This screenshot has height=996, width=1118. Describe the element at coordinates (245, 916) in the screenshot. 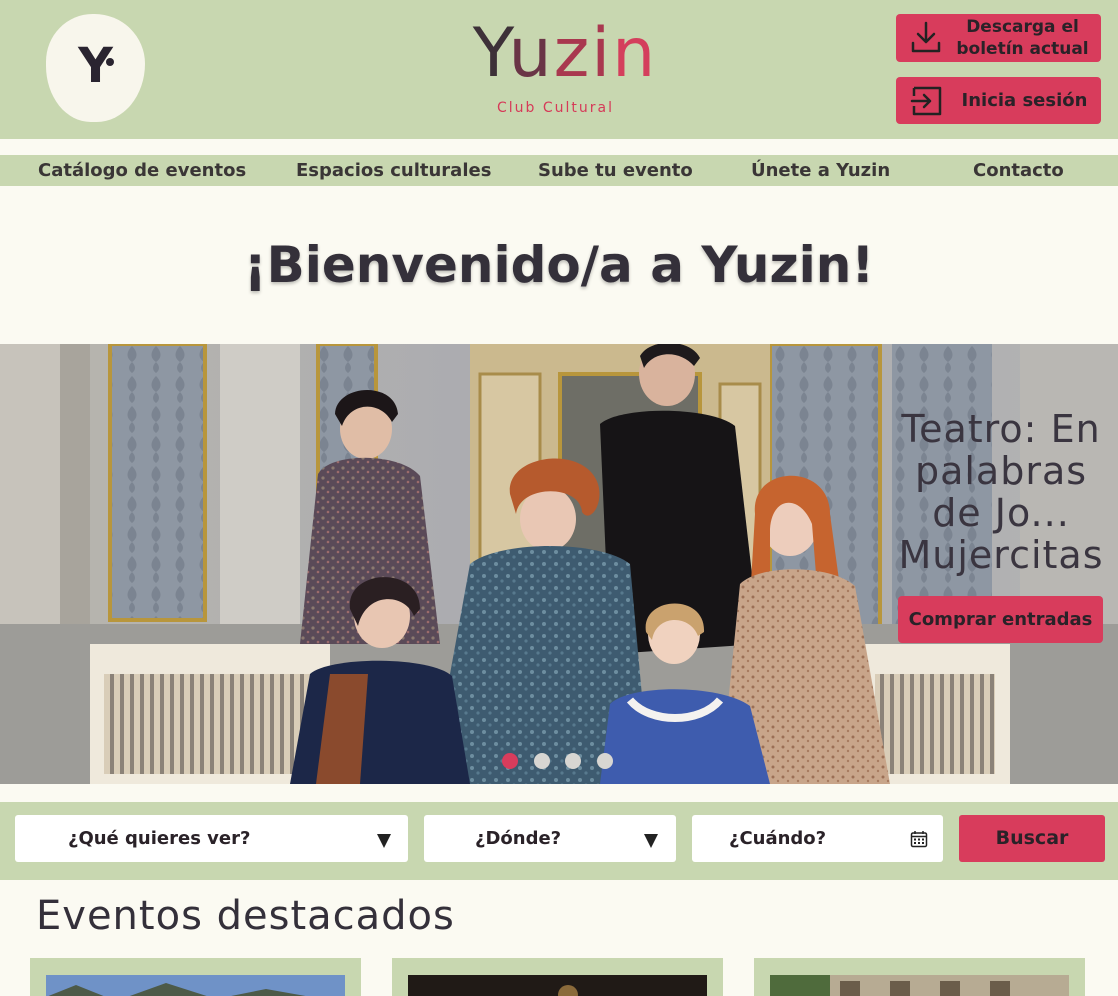

I see `featured-events-heading: Eventos destacados` at that location.